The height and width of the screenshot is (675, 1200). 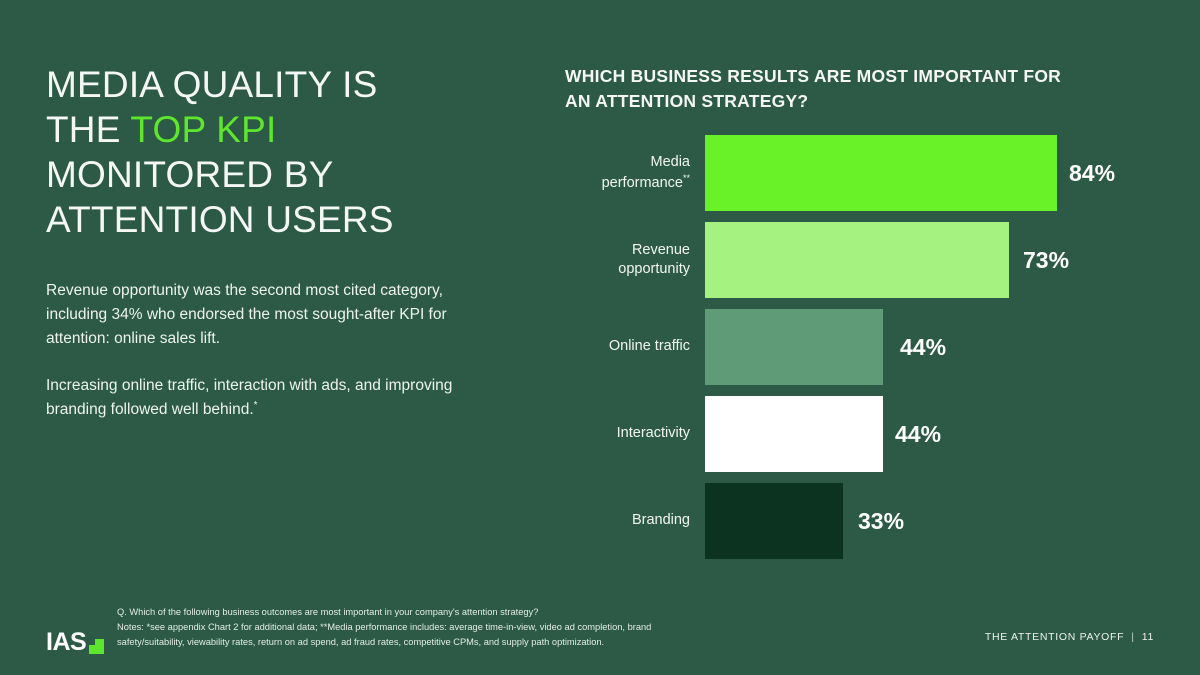 What do you see at coordinates (642, 182) in the screenshot?
I see `bar-label-line-2-text: performance` at bounding box center [642, 182].